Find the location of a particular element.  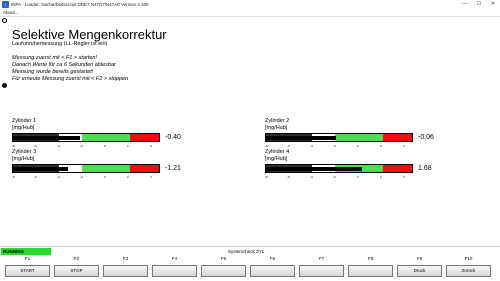

fkey-name: F1 is located at coordinates (27, 258).